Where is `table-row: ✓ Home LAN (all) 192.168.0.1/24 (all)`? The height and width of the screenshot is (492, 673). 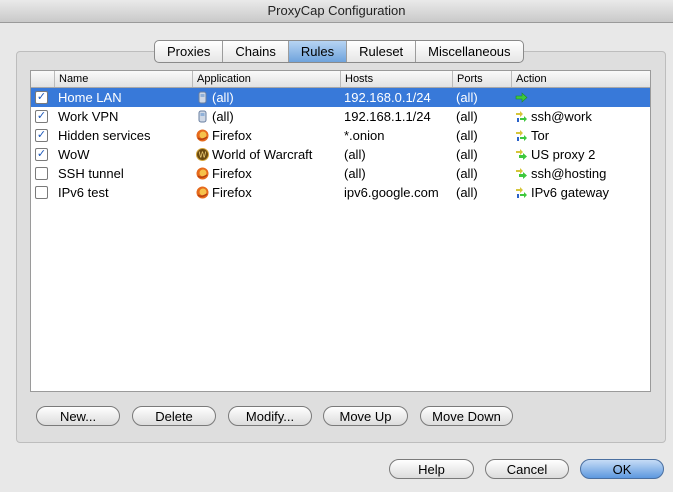
table-row: ✓ Home LAN (all) 192.168.0.1/24 (all) is located at coordinates (340, 97).